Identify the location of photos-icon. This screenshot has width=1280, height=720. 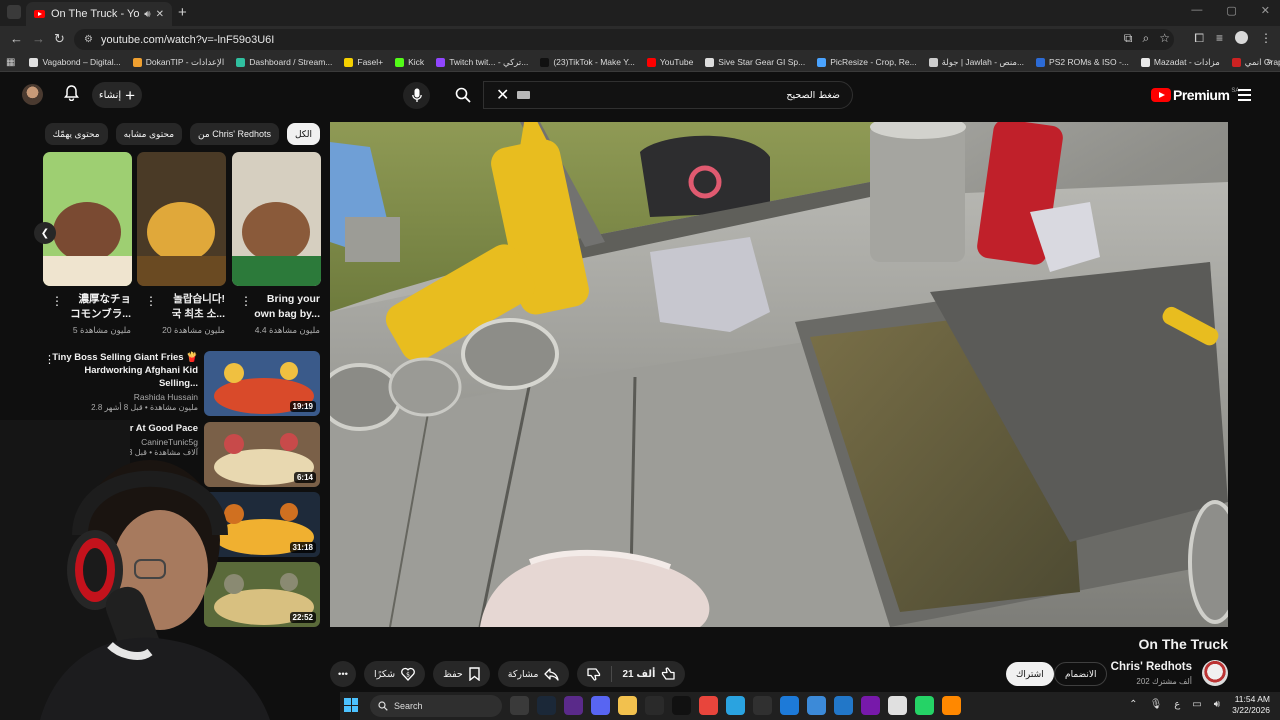
(816, 705).